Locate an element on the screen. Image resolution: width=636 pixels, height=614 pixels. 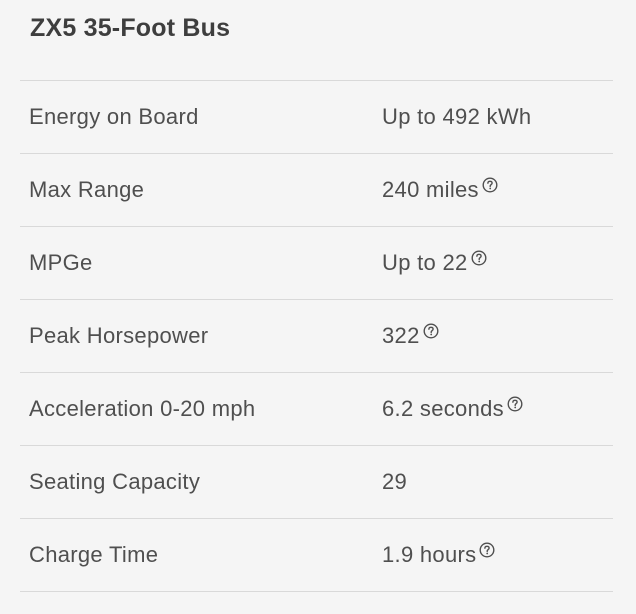
page-title: ZX5 35-Foot Bus is located at coordinates (130, 28).